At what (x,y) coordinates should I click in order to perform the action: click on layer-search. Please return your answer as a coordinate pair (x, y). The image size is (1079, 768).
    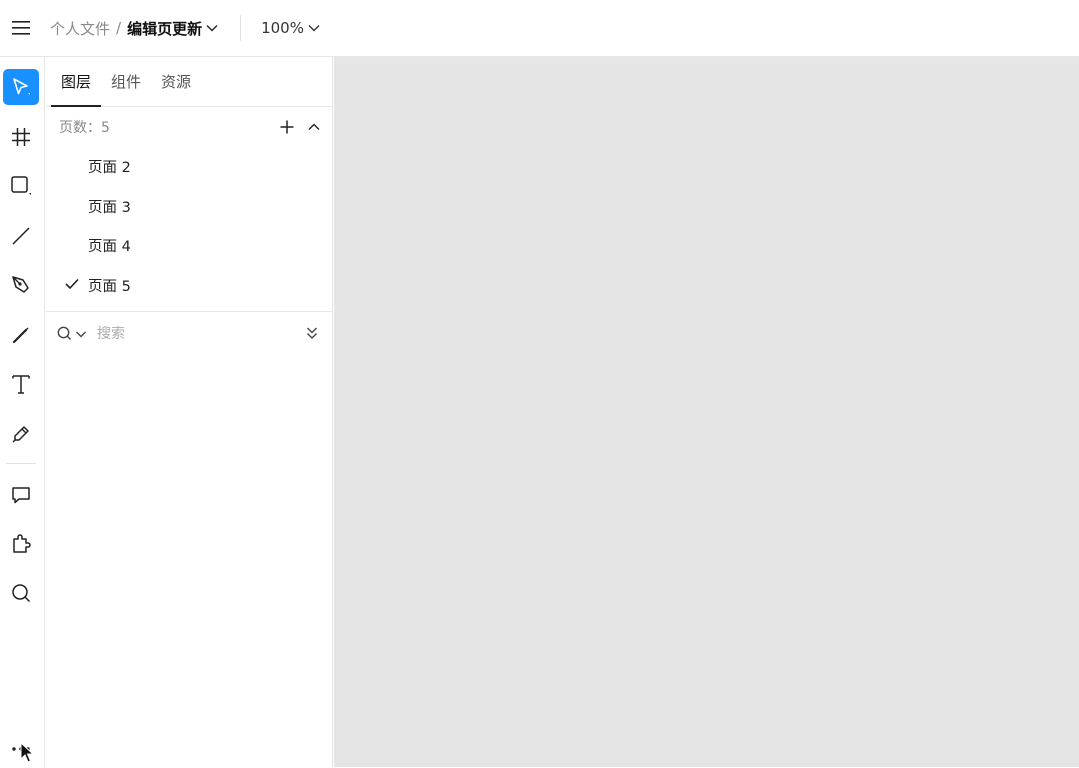
    Looking at the image, I should click on (189, 334).